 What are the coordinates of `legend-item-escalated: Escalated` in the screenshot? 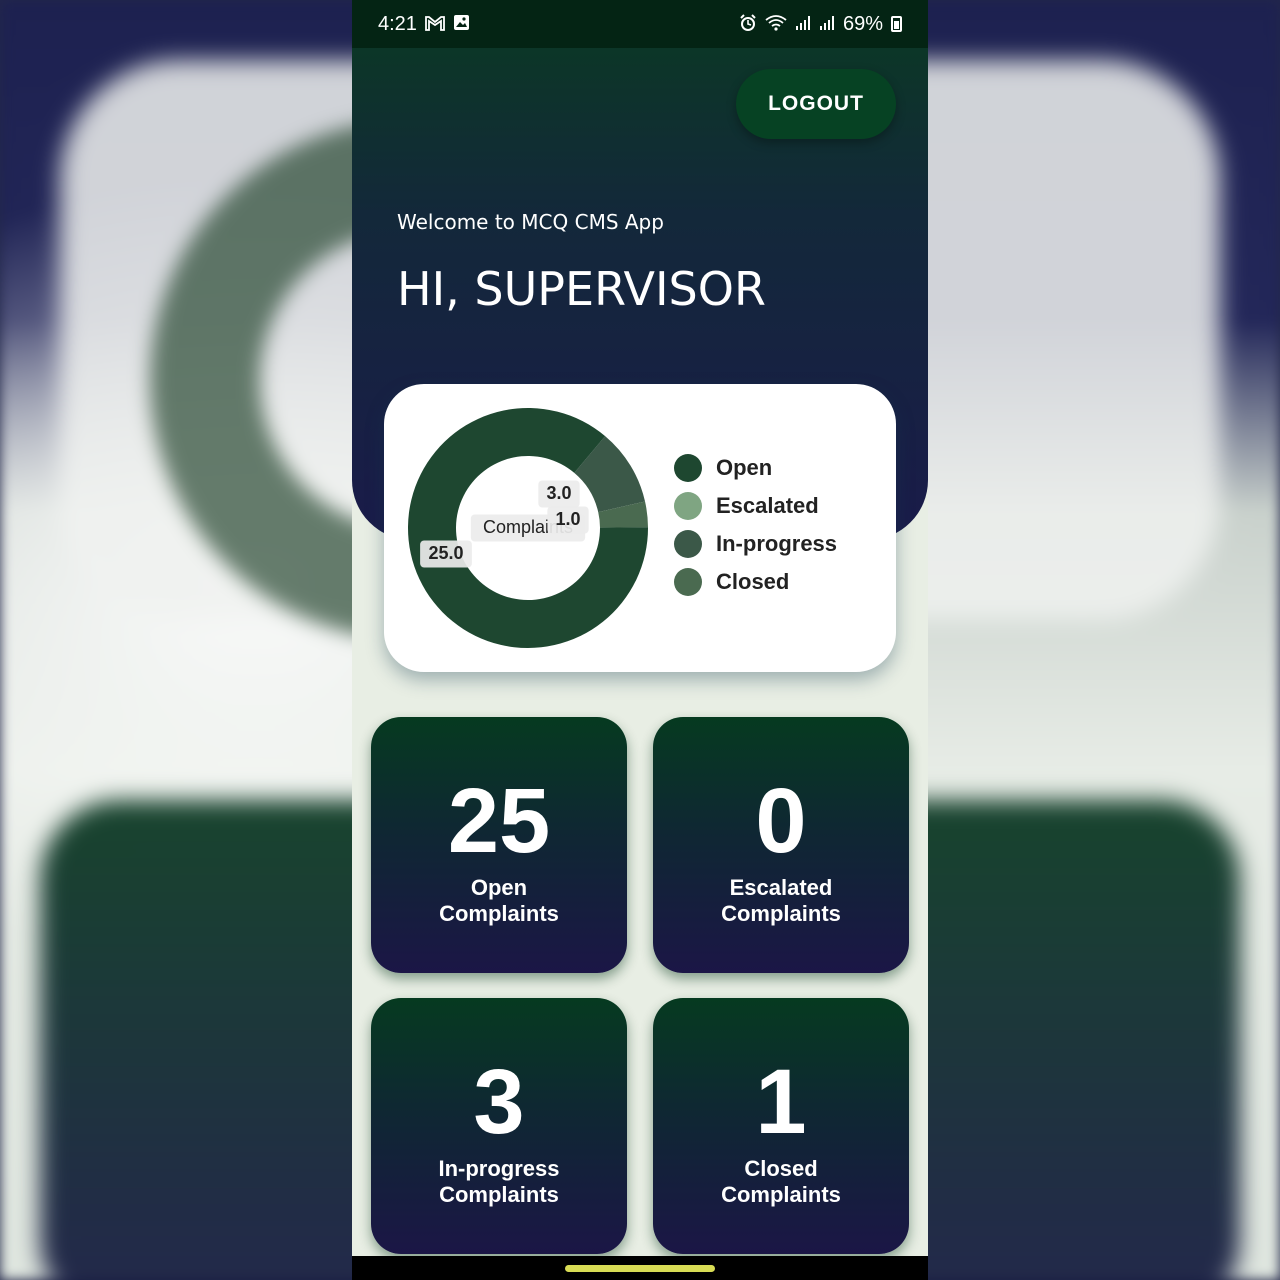 It's located at (755, 505).